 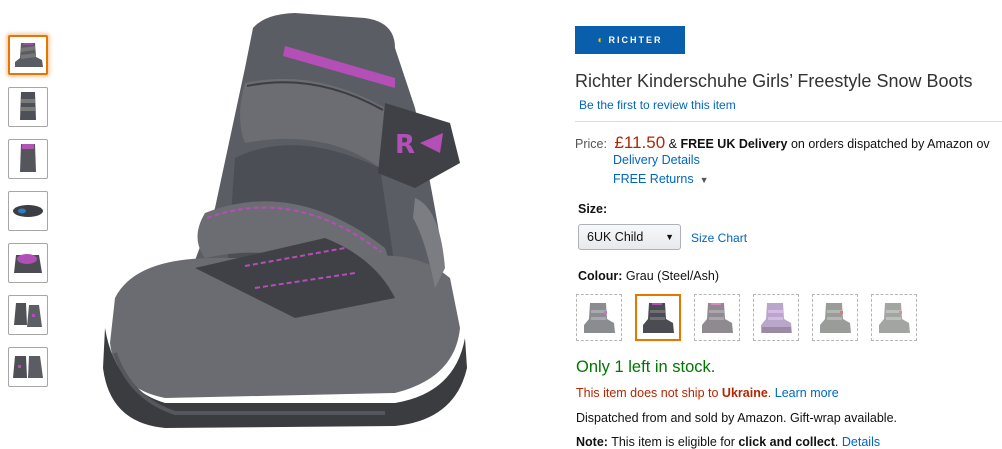 I want to click on boot-back-thumbnail-icon, so click(x=28, y=158).